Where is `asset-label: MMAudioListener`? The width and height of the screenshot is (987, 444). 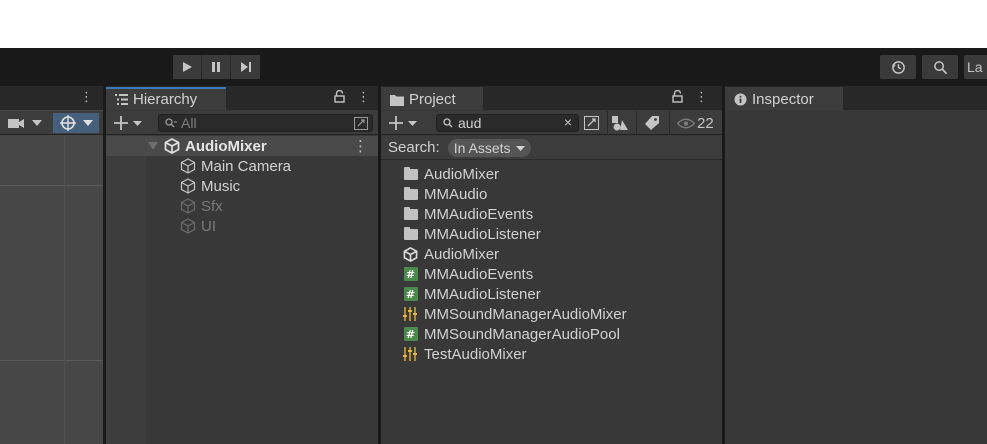 asset-label: MMAudioListener is located at coordinates (482, 294).